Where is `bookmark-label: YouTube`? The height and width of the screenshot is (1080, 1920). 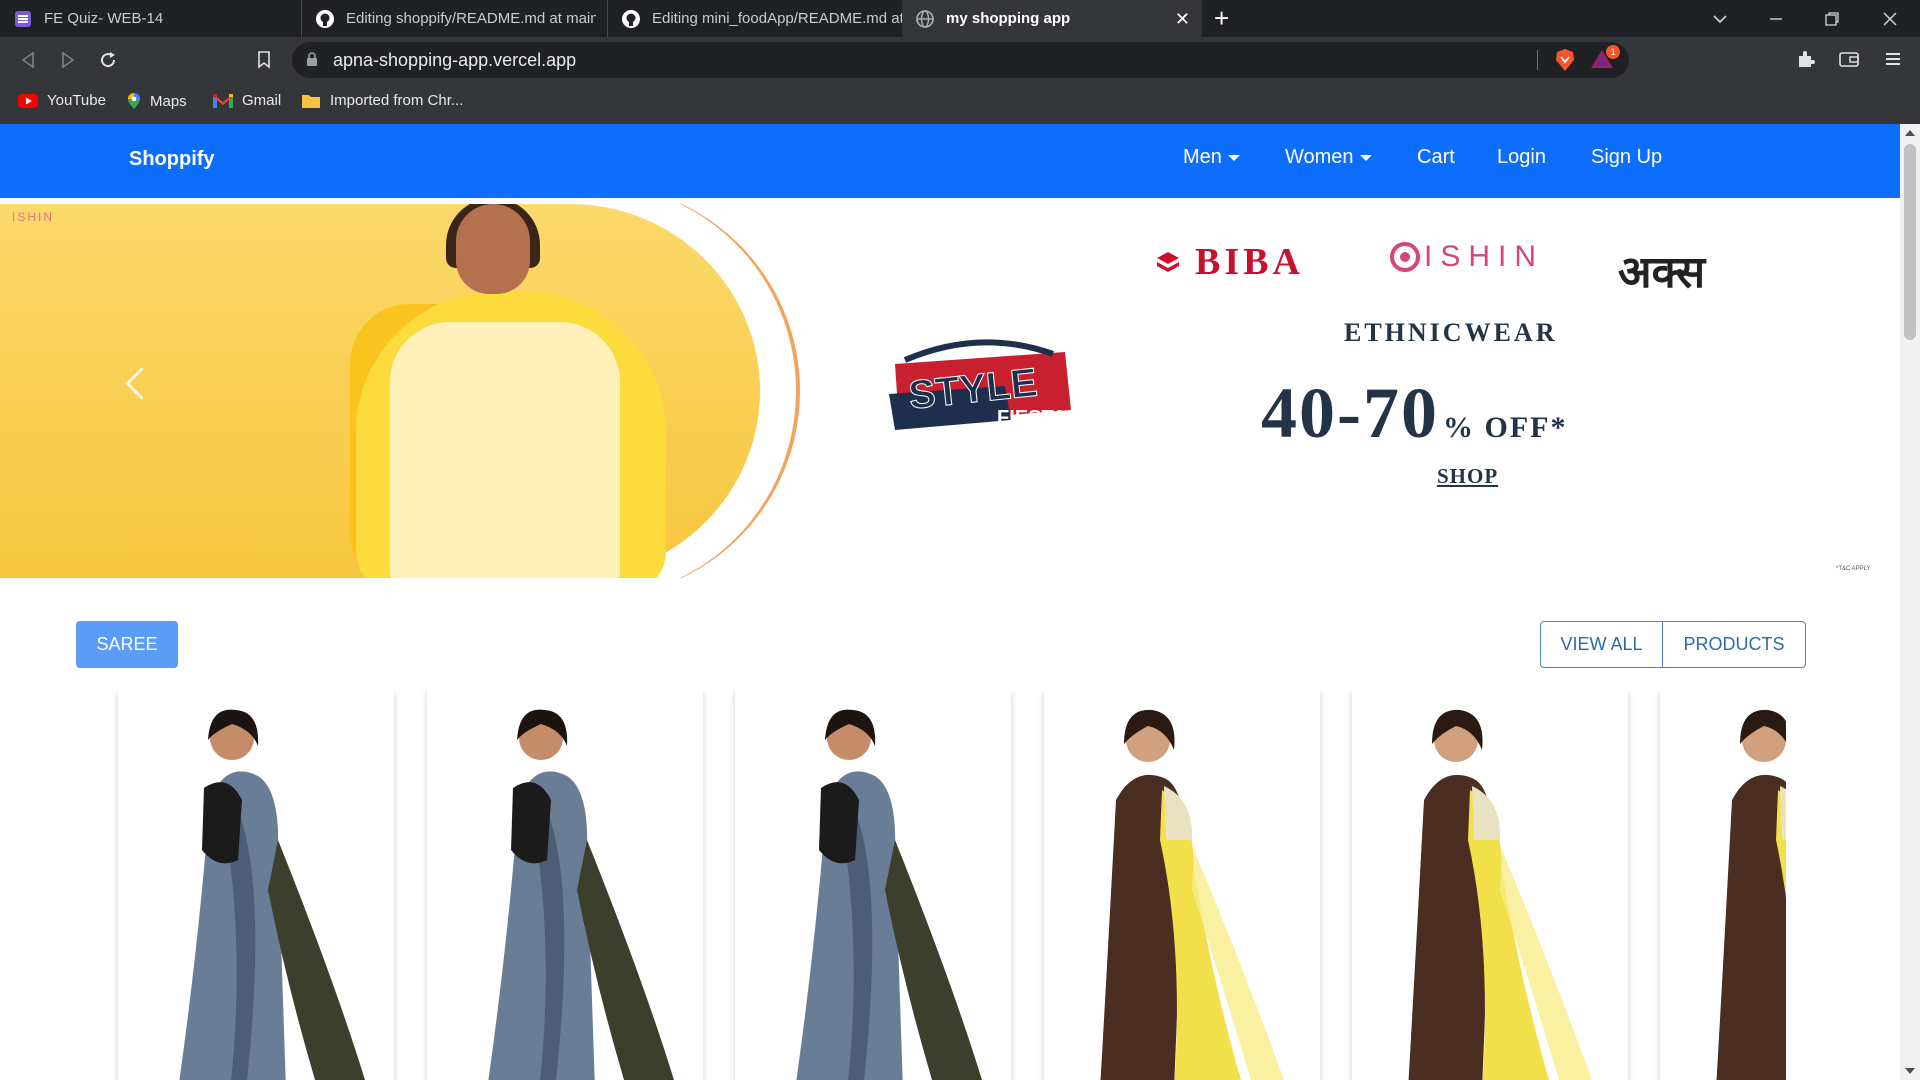 bookmark-label: YouTube is located at coordinates (76, 100).